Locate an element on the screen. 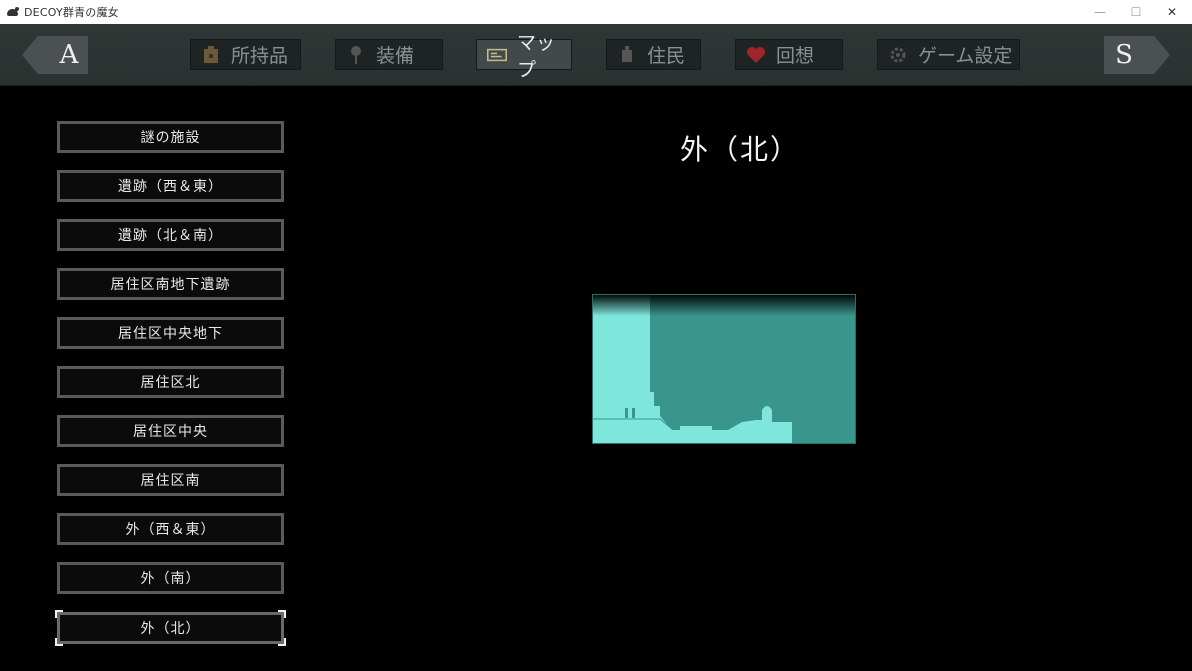 The image size is (1192, 671). tab-game-settings: ゲーム設定 is located at coordinates (948, 54).